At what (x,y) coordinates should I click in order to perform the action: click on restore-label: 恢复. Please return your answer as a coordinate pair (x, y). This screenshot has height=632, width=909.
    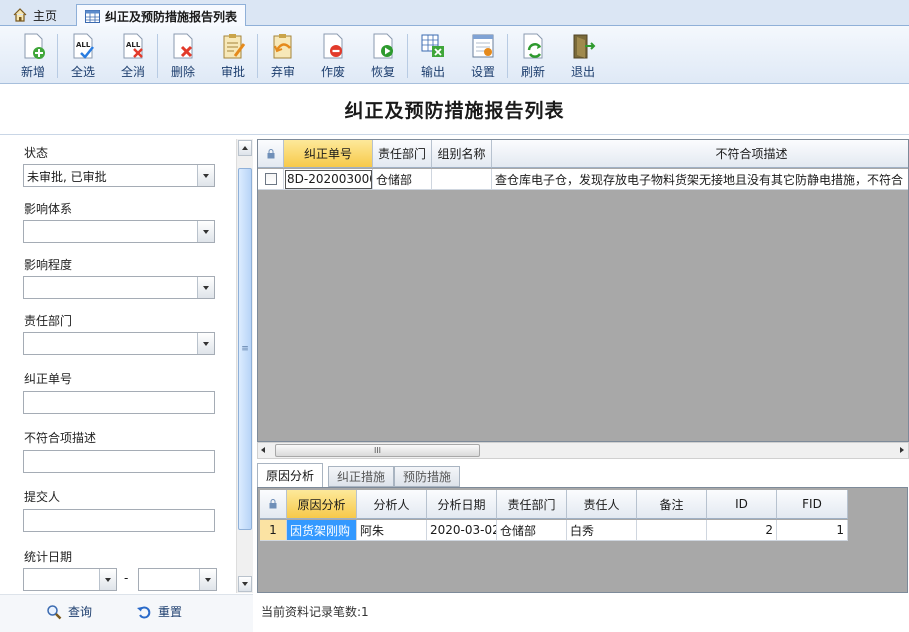
    Looking at the image, I should click on (382, 72).